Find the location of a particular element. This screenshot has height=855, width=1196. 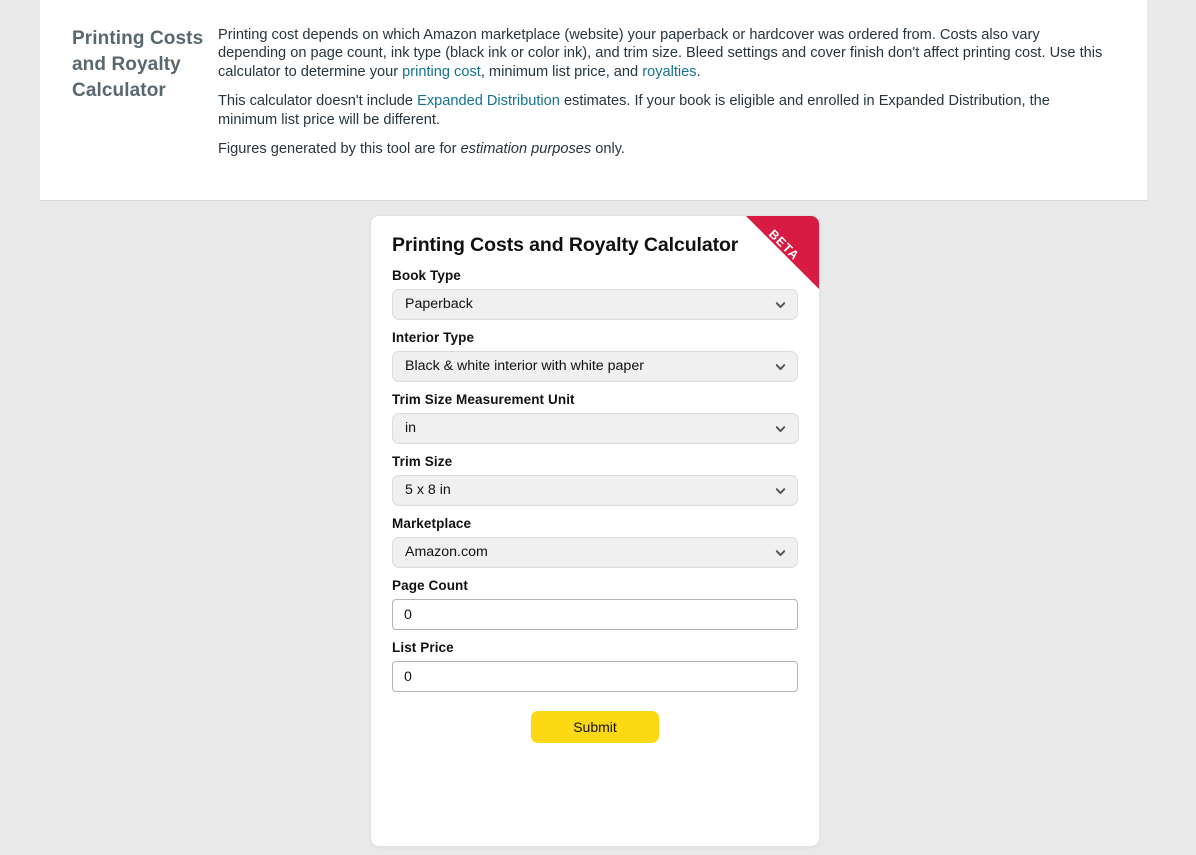

select-interior-type: Black & white interior with white paper is located at coordinates (595, 366).